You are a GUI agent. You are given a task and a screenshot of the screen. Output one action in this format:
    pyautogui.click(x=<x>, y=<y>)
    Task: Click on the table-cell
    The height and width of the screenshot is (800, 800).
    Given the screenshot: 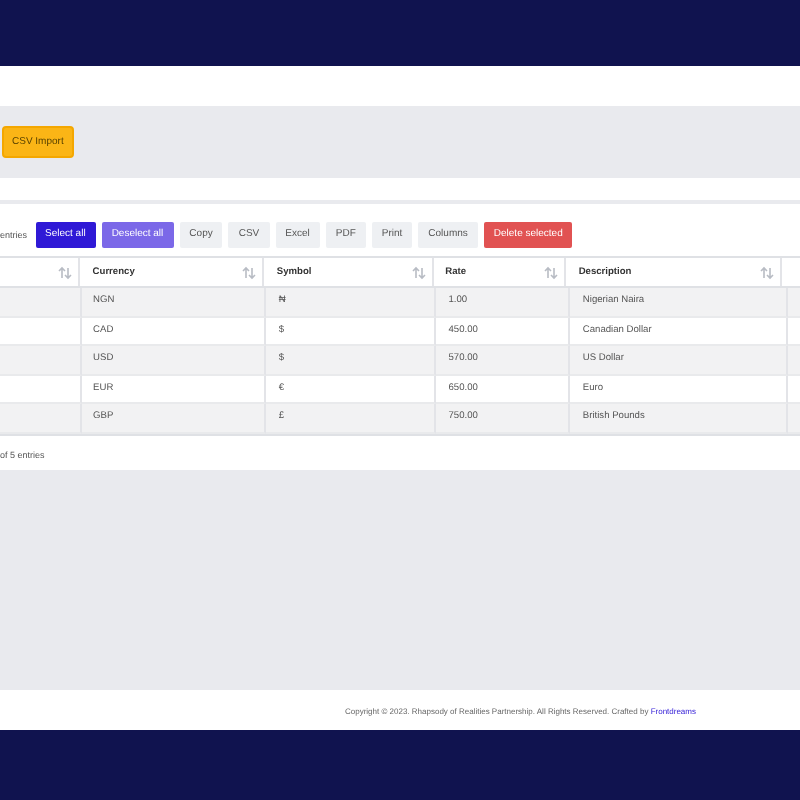 What is the action you would take?
    pyautogui.click(x=41, y=360)
    